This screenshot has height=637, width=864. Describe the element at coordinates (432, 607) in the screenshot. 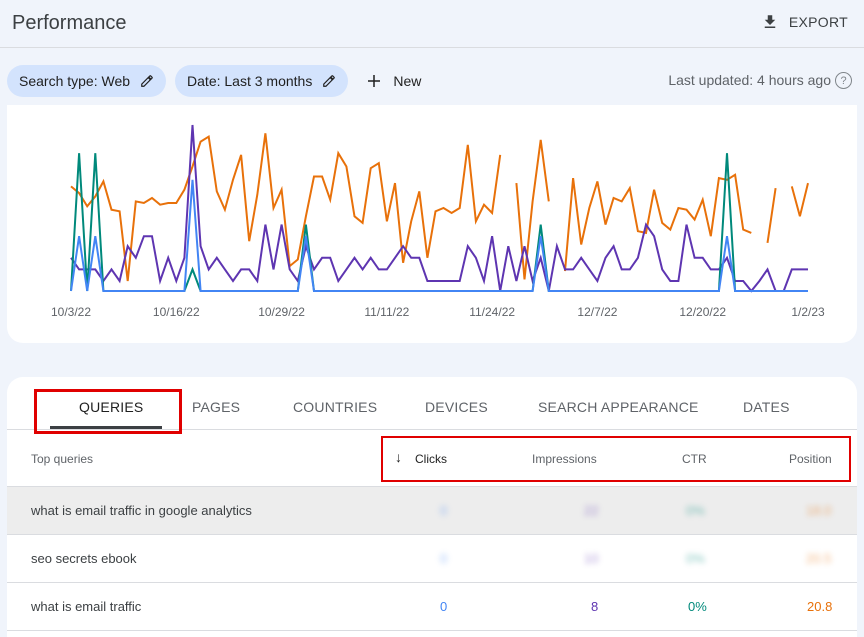

I see `table-row: what is email traffic 0 8 0% 20.8` at that location.